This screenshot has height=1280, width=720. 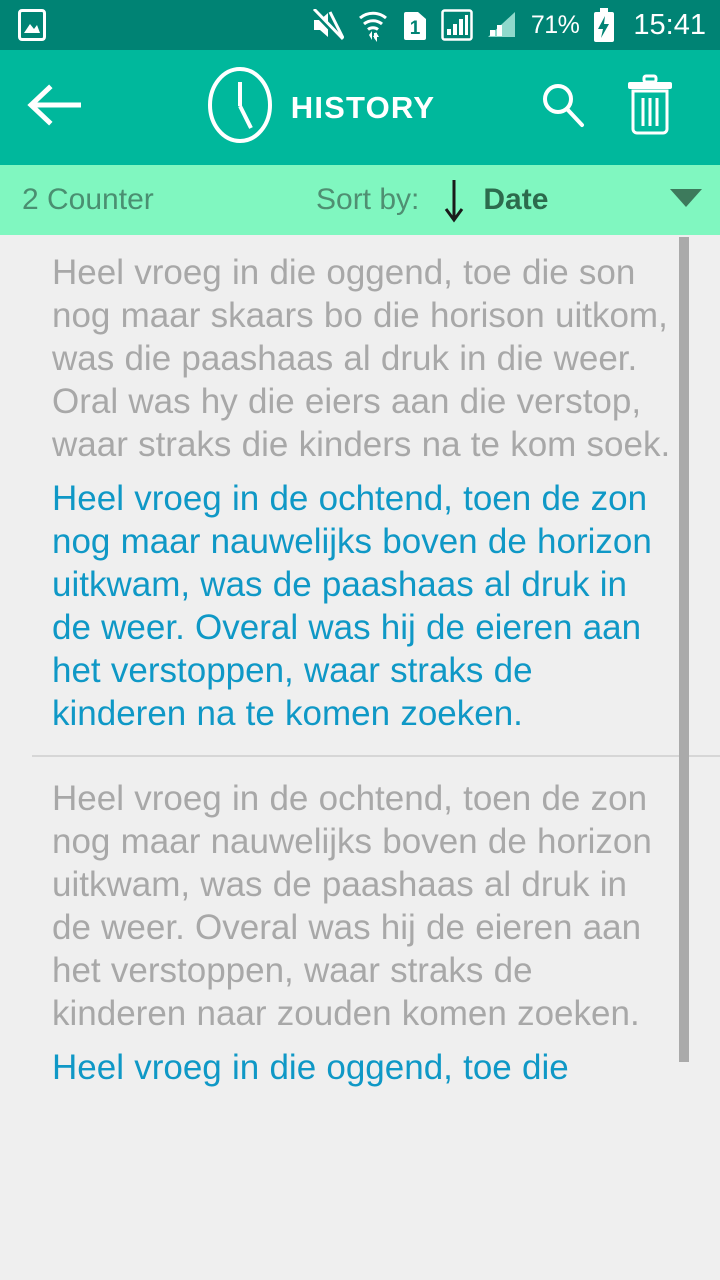 I want to click on sort-by-label: Sort by:, so click(x=368, y=199).